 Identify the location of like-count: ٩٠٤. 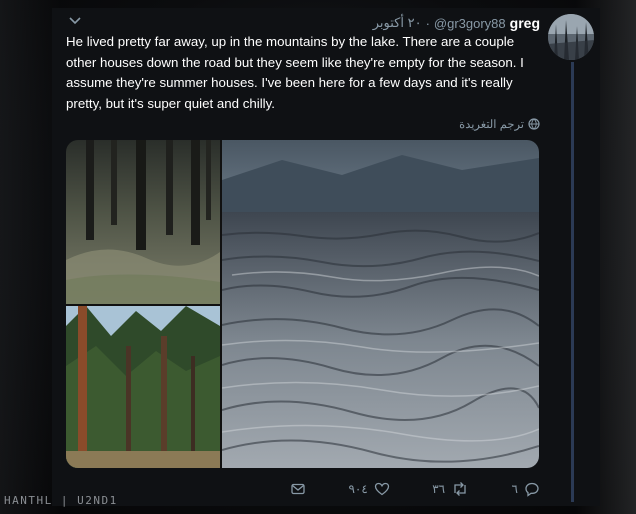
(358, 489).